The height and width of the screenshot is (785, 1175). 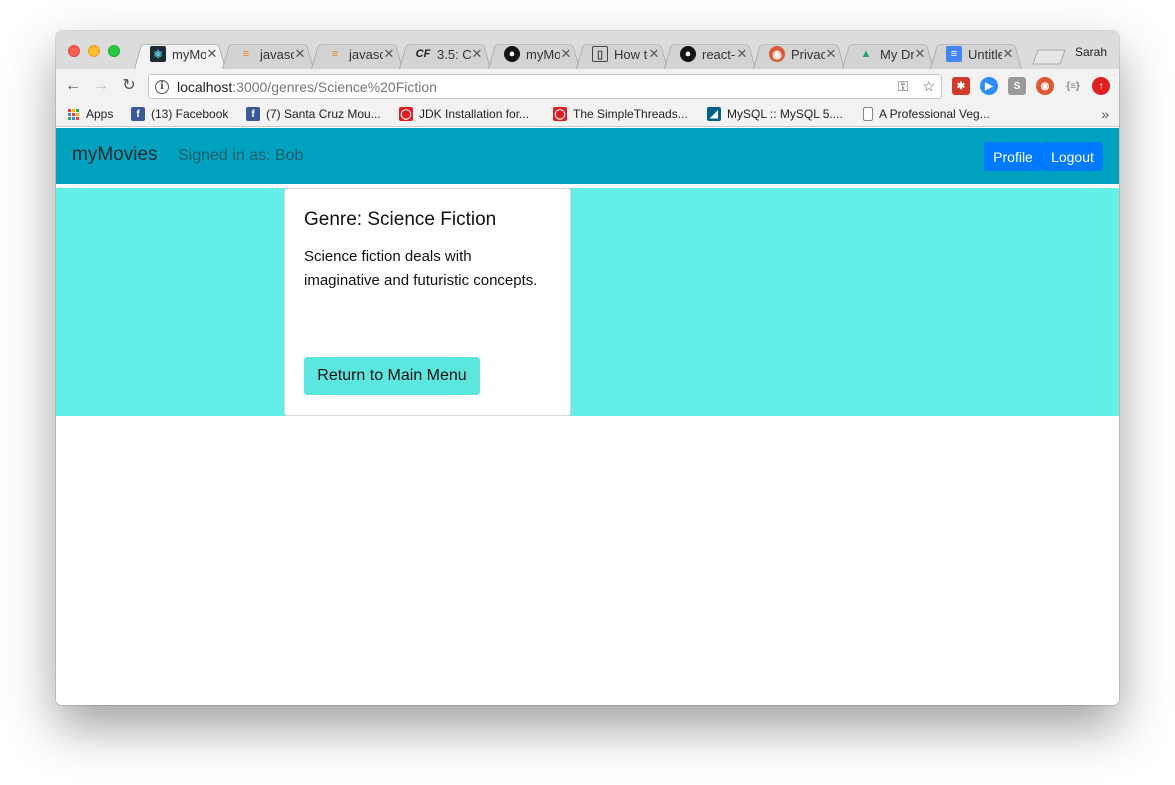 I want to click on reload-icon: ↻, so click(x=129, y=86).